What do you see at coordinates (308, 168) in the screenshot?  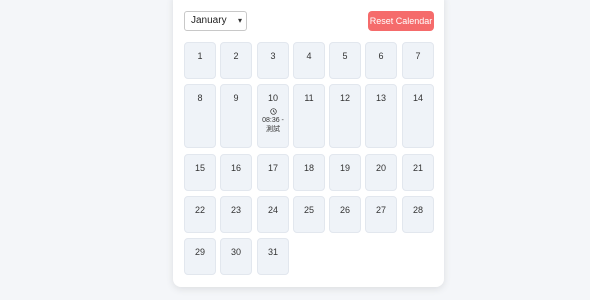 I see `day-number: 18` at bounding box center [308, 168].